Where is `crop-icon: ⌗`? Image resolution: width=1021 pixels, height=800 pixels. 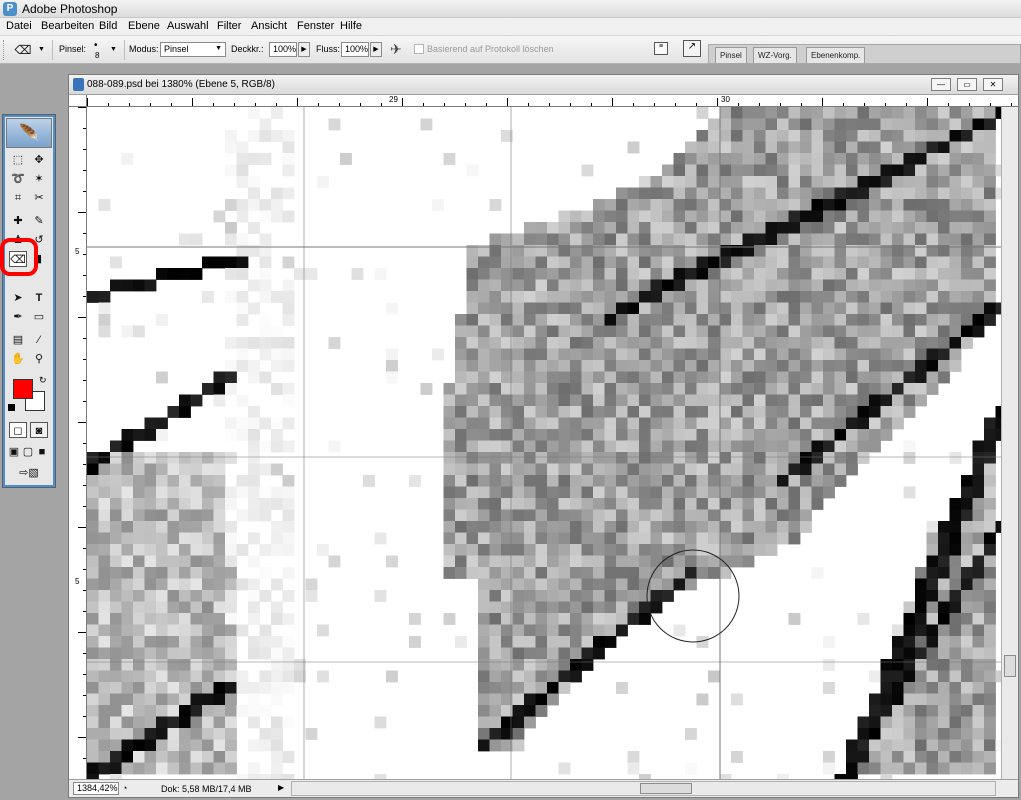 crop-icon: ⌗ is located at coordinates (18, 198).